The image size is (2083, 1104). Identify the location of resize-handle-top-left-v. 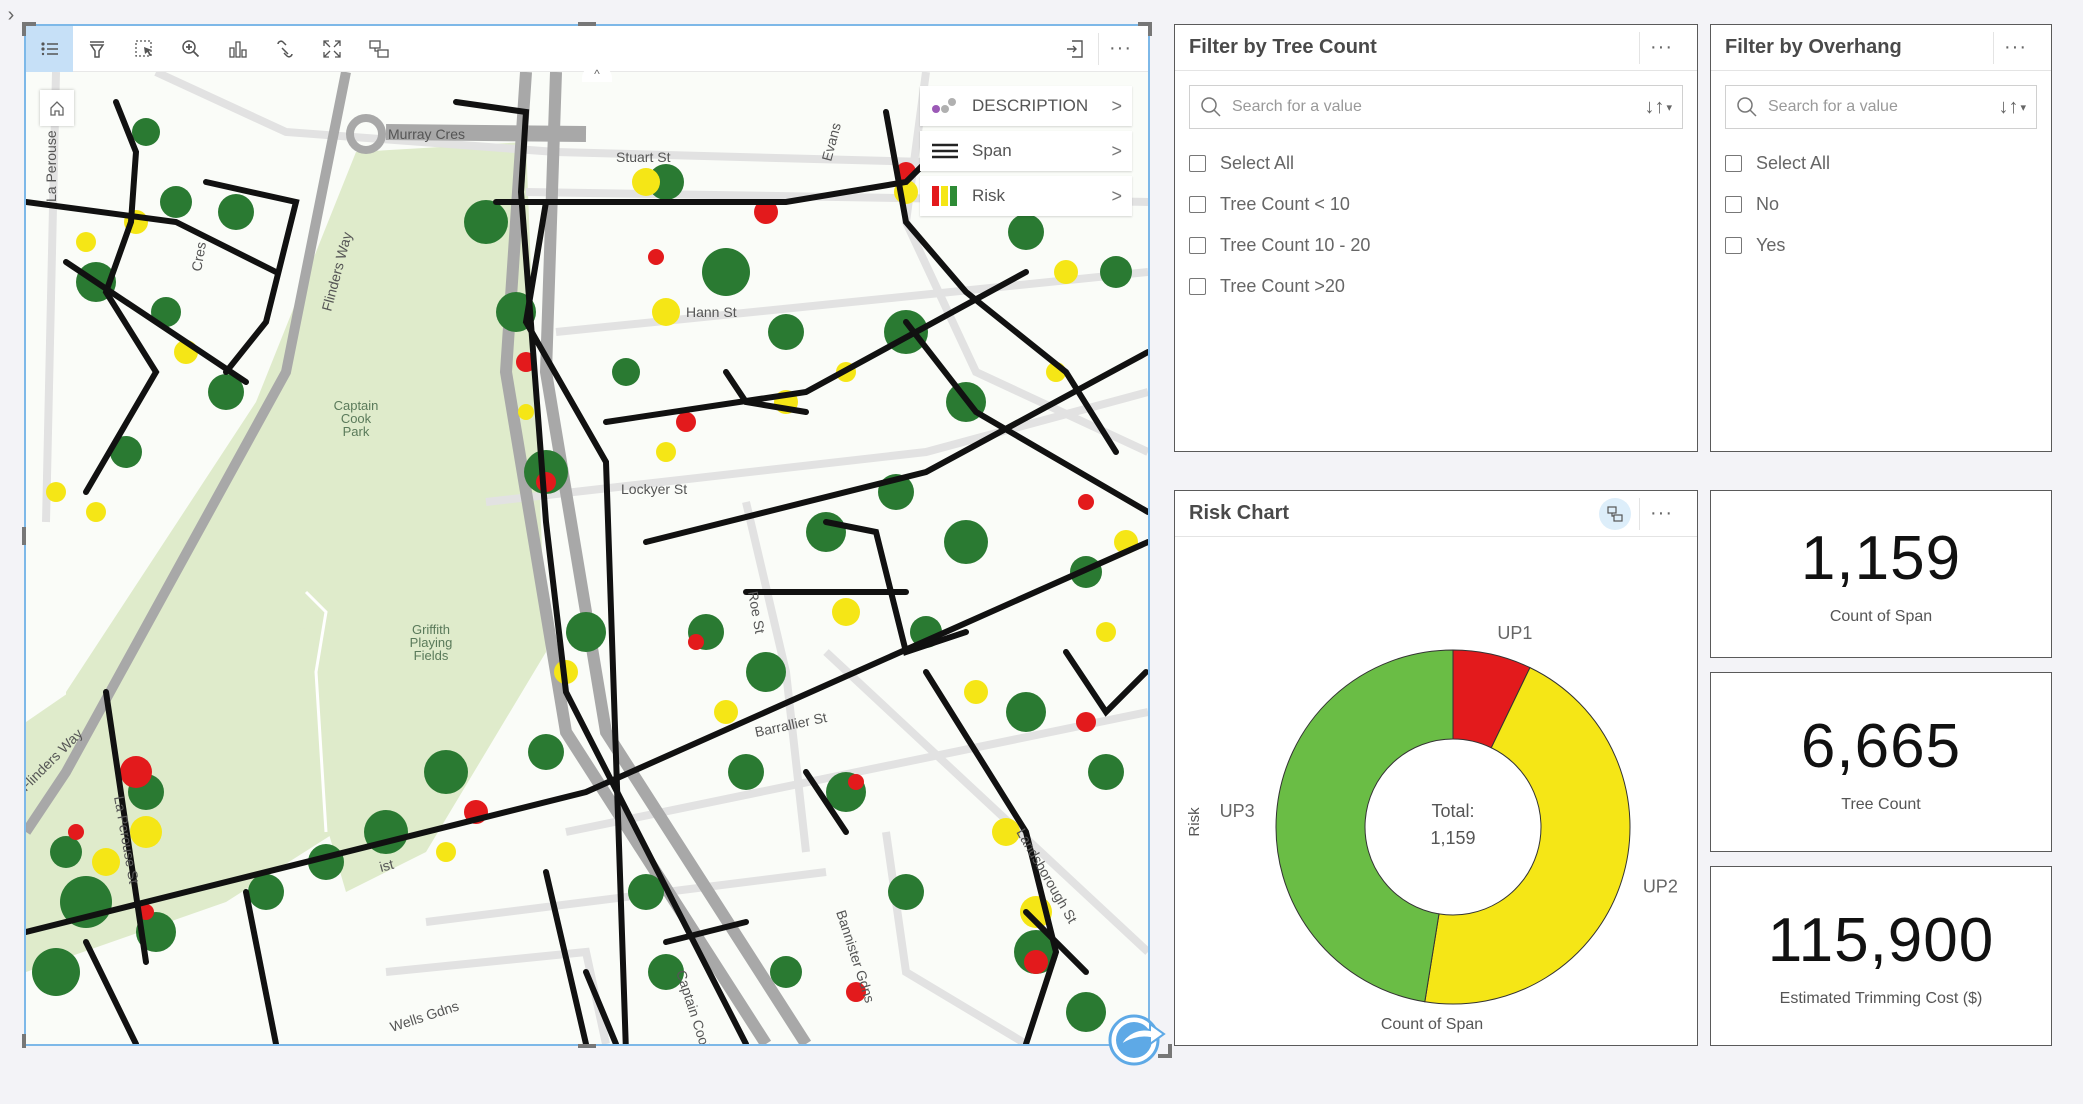
(24, 29).